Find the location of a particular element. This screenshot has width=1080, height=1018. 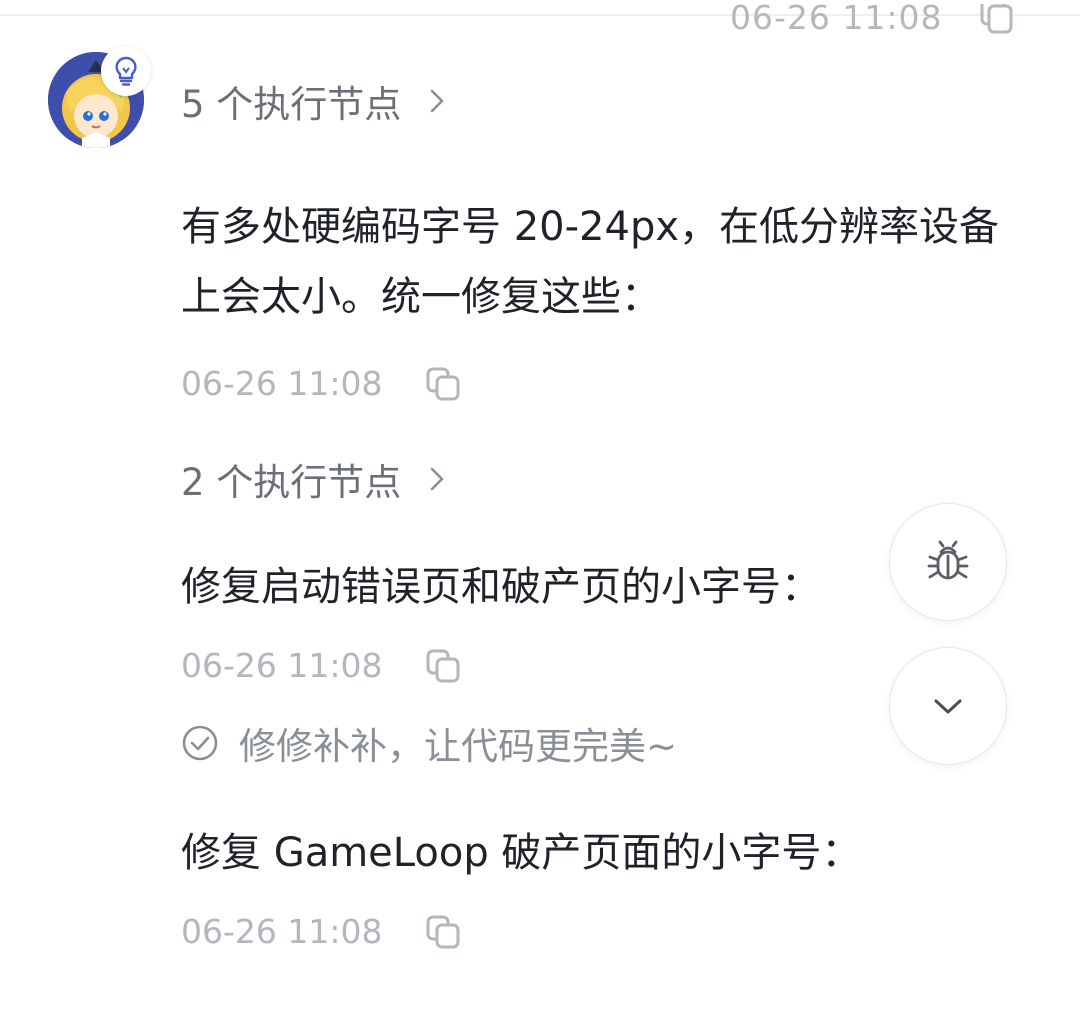

message-text: 有多处硬编码字号 20-24px，在低分辨率设备上会太小。统一修复这些： is located at coordinates (590, 262).